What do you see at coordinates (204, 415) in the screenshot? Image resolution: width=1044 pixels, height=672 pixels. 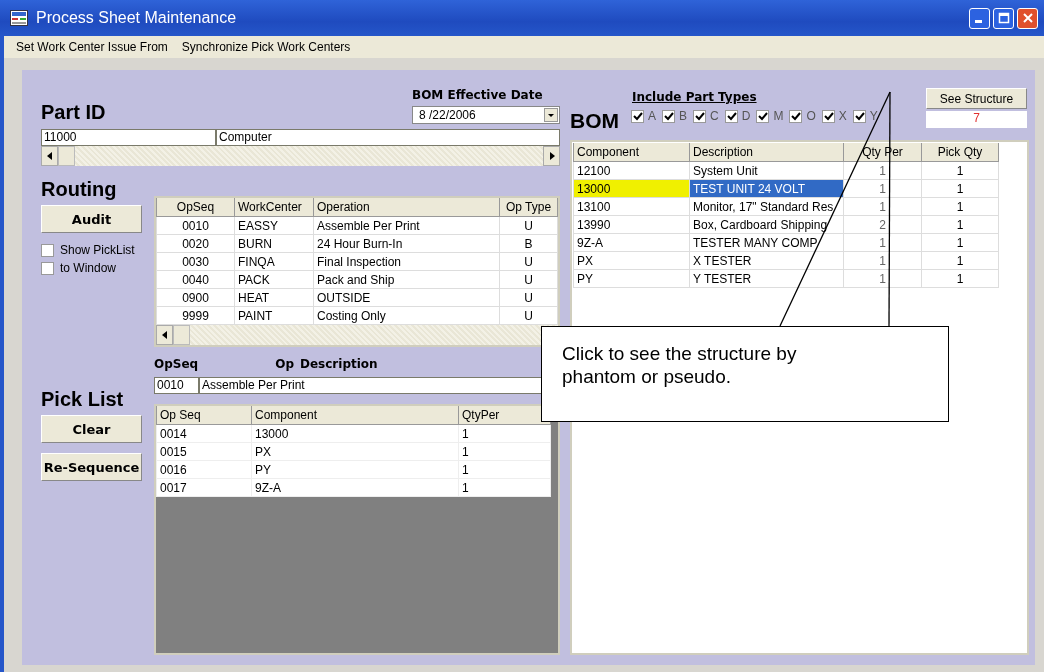 I see `column-header: Op Seq` at bounding box center [204, 415].